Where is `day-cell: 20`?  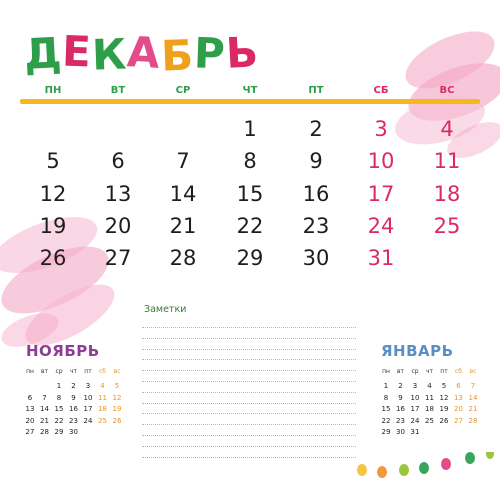
day-cell: 20 is located at coordinates (118, 226).